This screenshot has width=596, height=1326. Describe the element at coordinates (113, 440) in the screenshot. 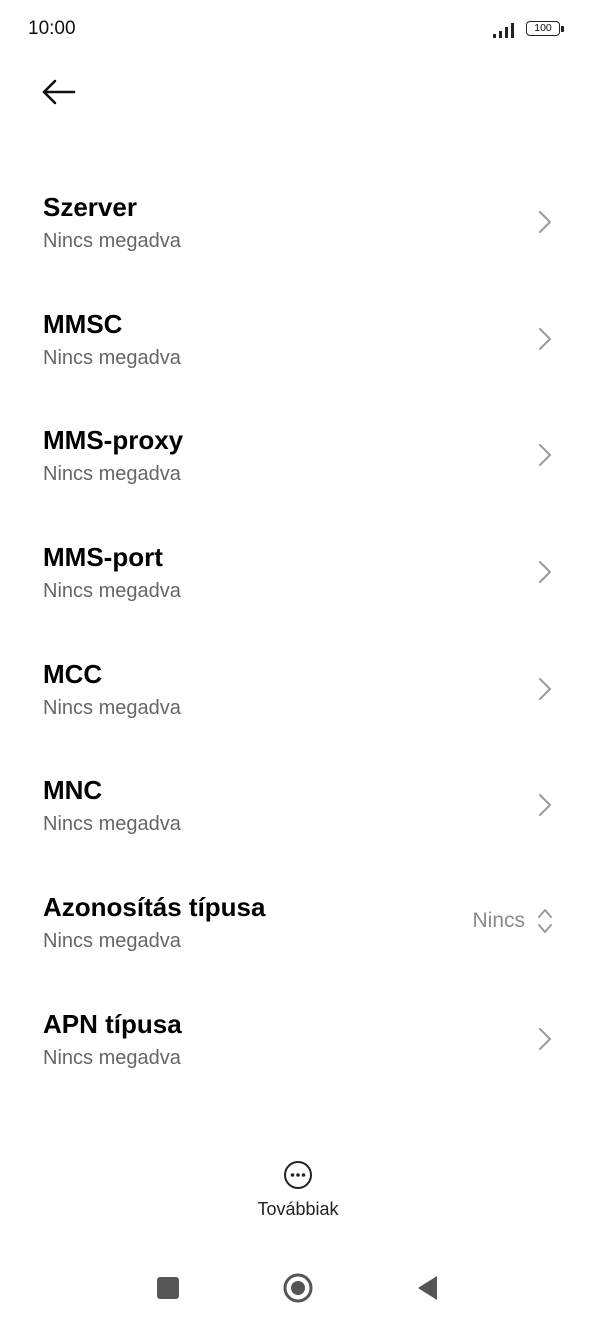

I see `setting-title: MMS-proxy` at that location.